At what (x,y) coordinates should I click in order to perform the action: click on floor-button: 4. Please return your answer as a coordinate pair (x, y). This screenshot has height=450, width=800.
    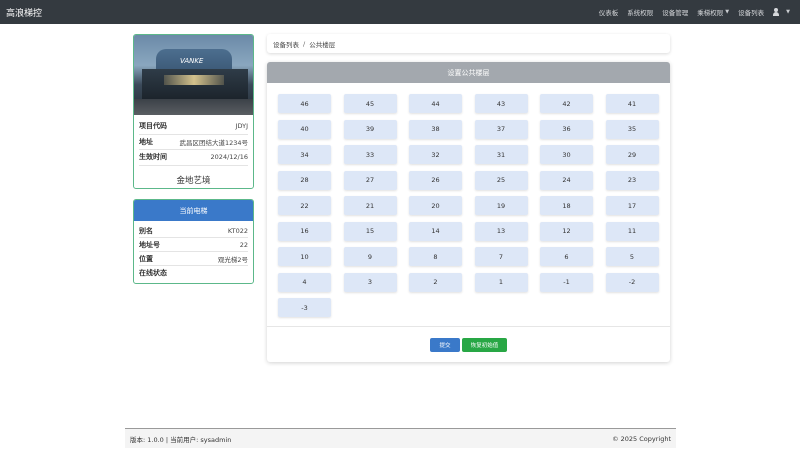
    Looking at the image, I should click on (304, 282).